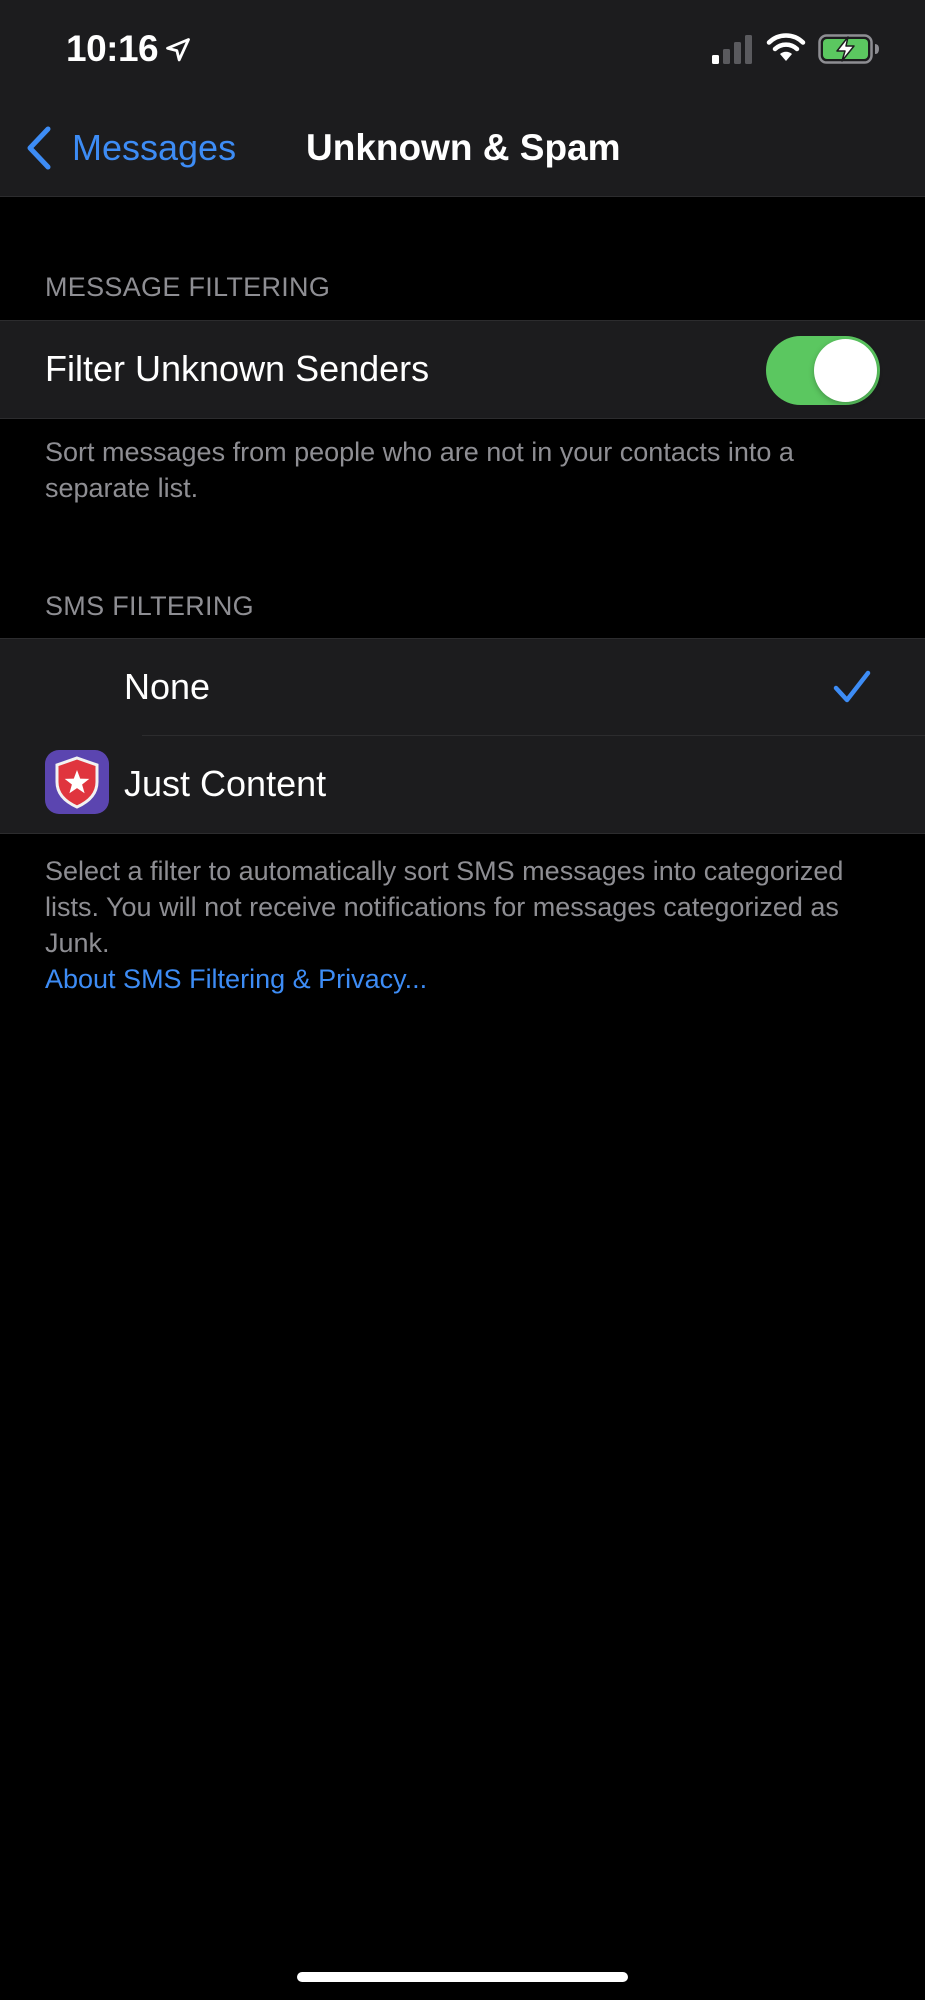 Image resolution: width=925 pixels, height=2000 pixels. Describe the element at coordinates (167, 686) in the screenshot. I see `sms-filter-option-label: None` at that location.